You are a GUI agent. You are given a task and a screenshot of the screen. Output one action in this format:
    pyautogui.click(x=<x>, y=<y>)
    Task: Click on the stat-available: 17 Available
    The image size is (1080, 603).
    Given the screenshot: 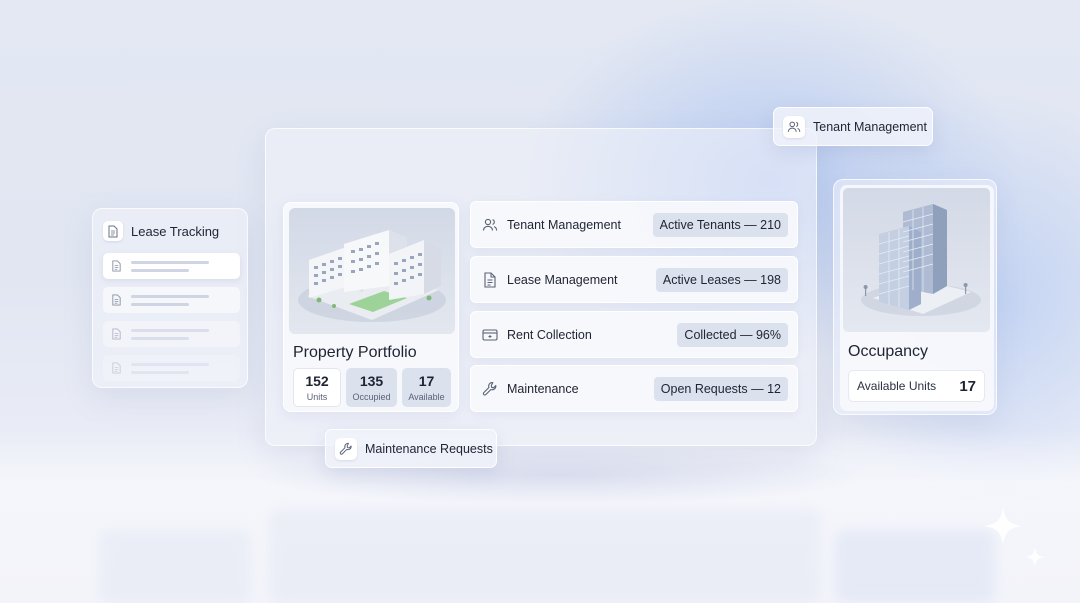 What is the action you would take?
    pyautogui.click(x=426, y=387)
    